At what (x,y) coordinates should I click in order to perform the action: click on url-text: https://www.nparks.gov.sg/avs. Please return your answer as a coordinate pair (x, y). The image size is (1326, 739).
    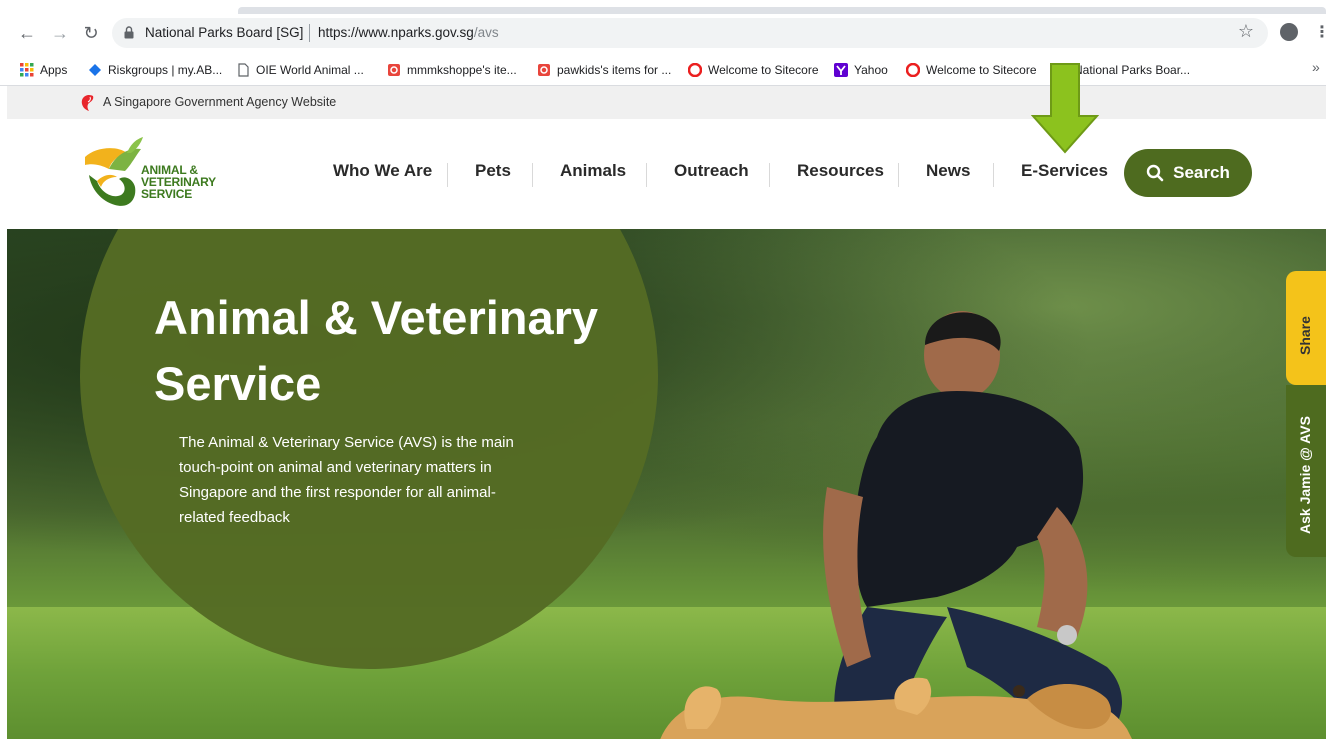
    Looking at the image, I should click on (408, 32).